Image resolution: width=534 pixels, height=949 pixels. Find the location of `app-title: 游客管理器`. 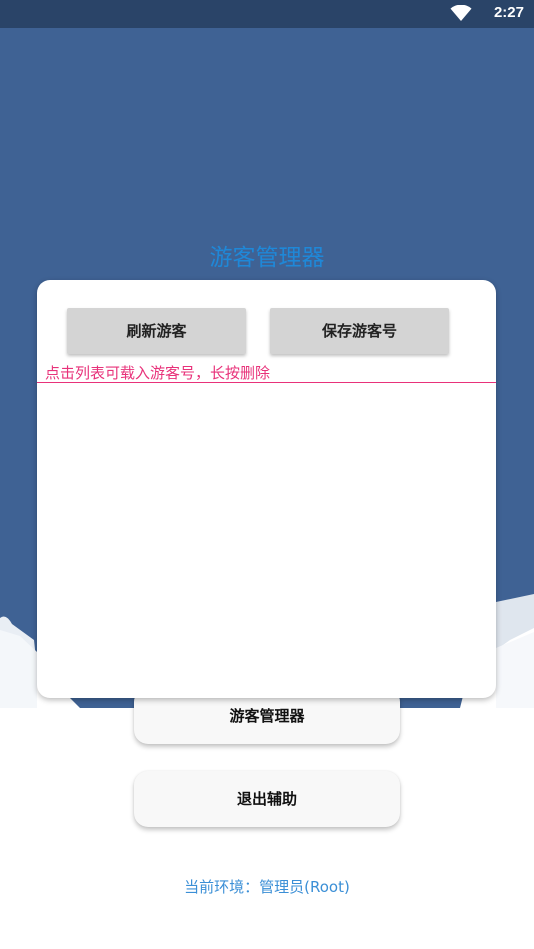

app-title: 游客管理器 is located at coordinates (267, 258).